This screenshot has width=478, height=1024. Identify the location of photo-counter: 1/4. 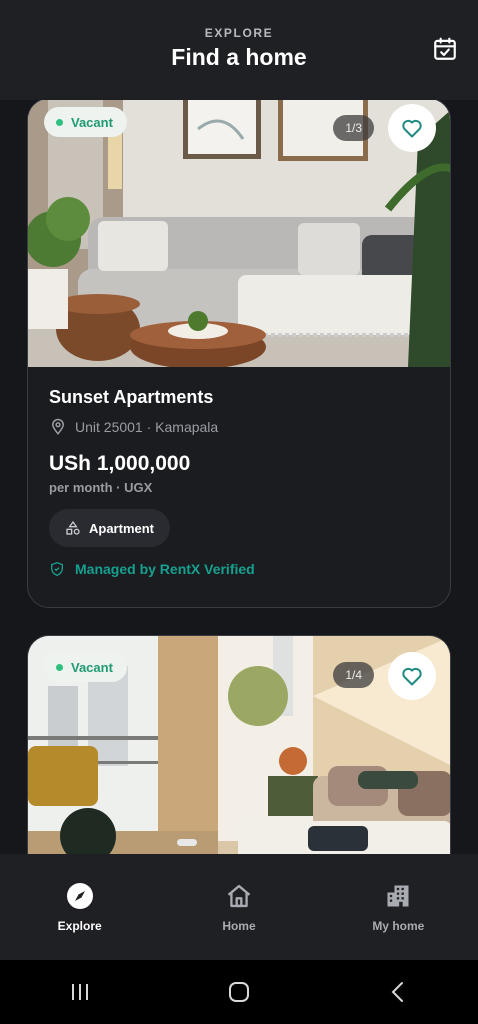
(353, 675).